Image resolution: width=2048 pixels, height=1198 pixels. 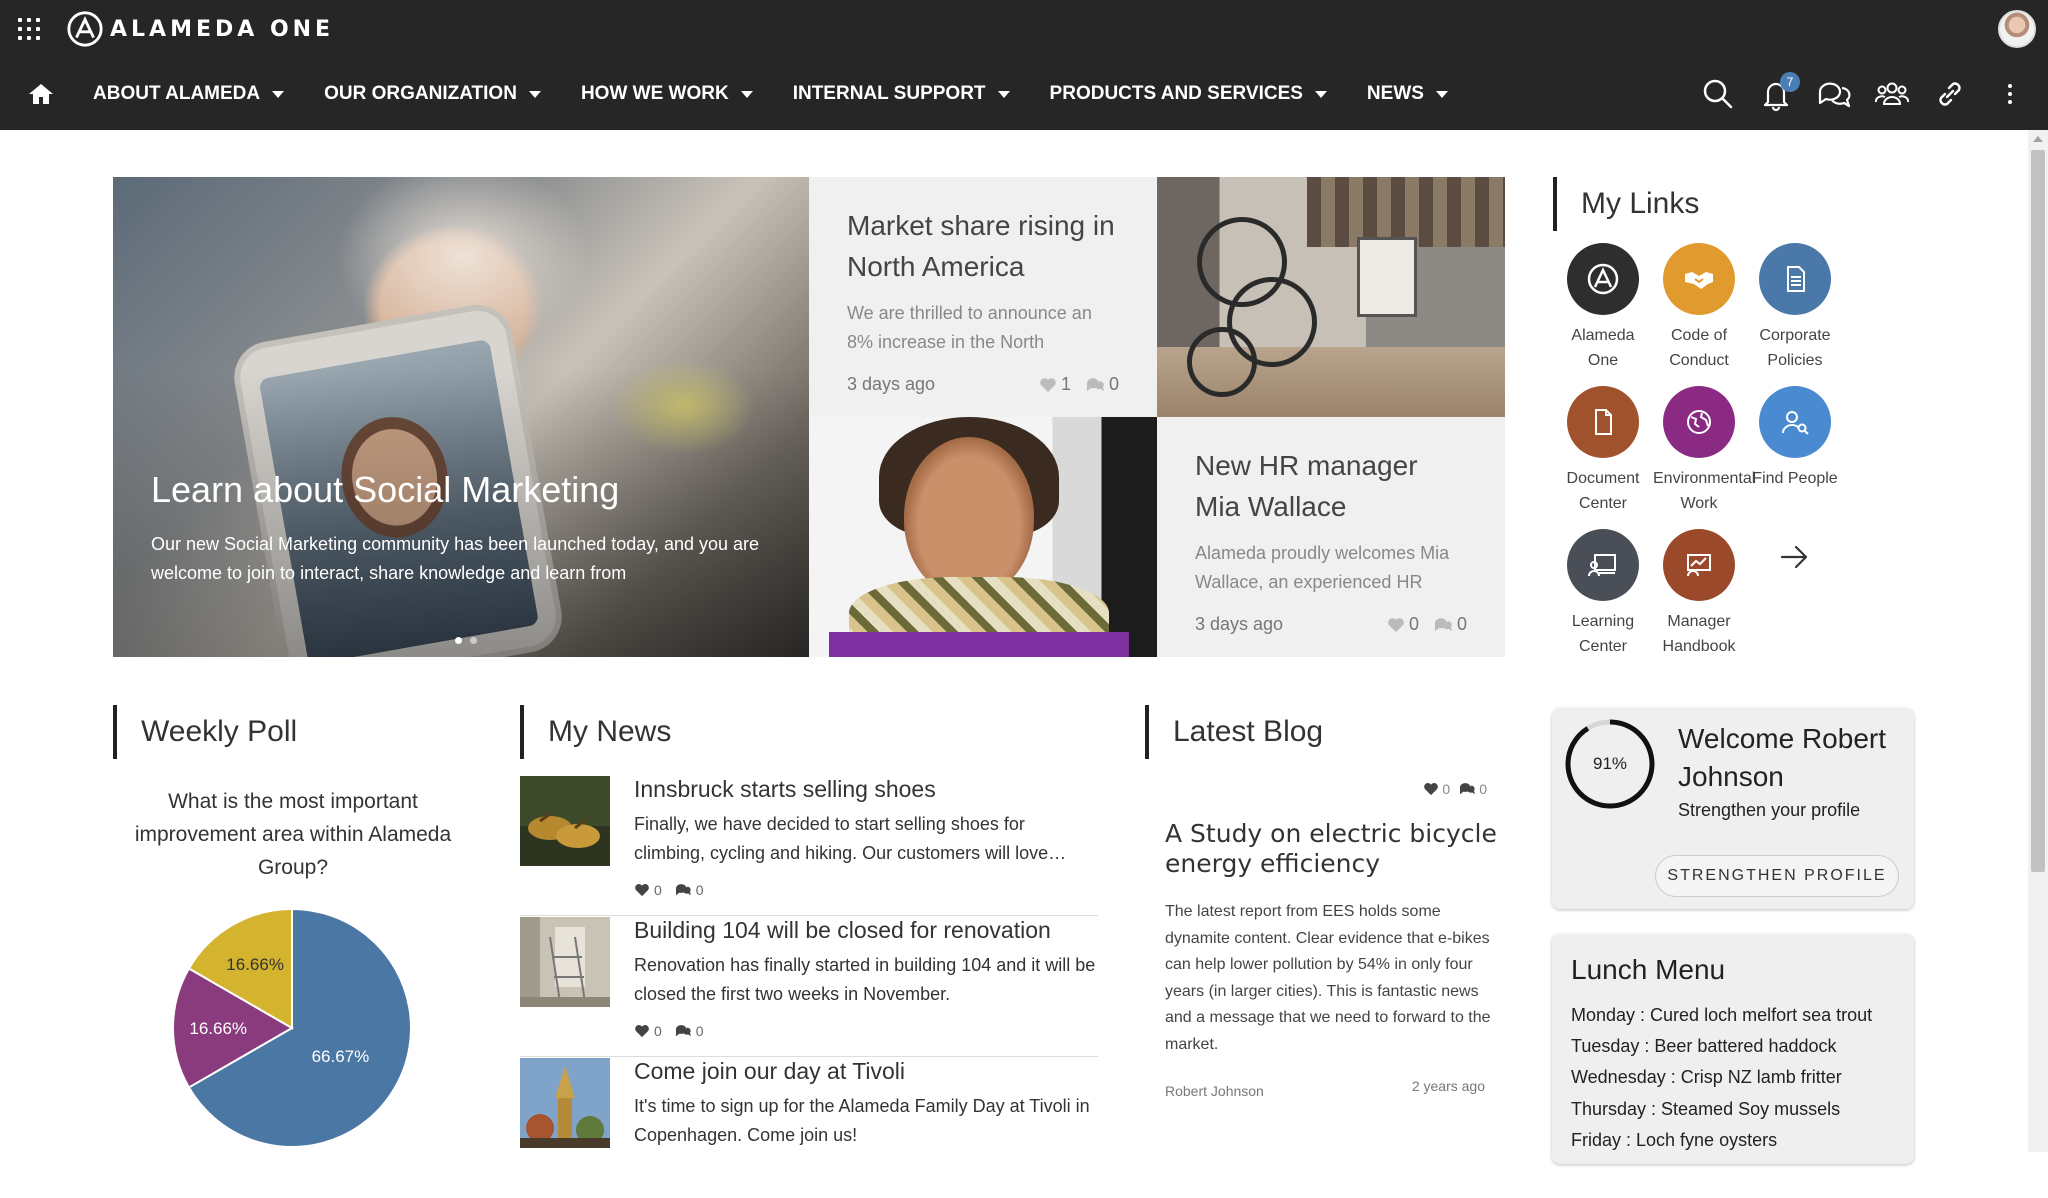 What do you see at coordinates (983, 537) in the screenshot?
I see `hr-manager-photo` at bounding box center [983, 537].